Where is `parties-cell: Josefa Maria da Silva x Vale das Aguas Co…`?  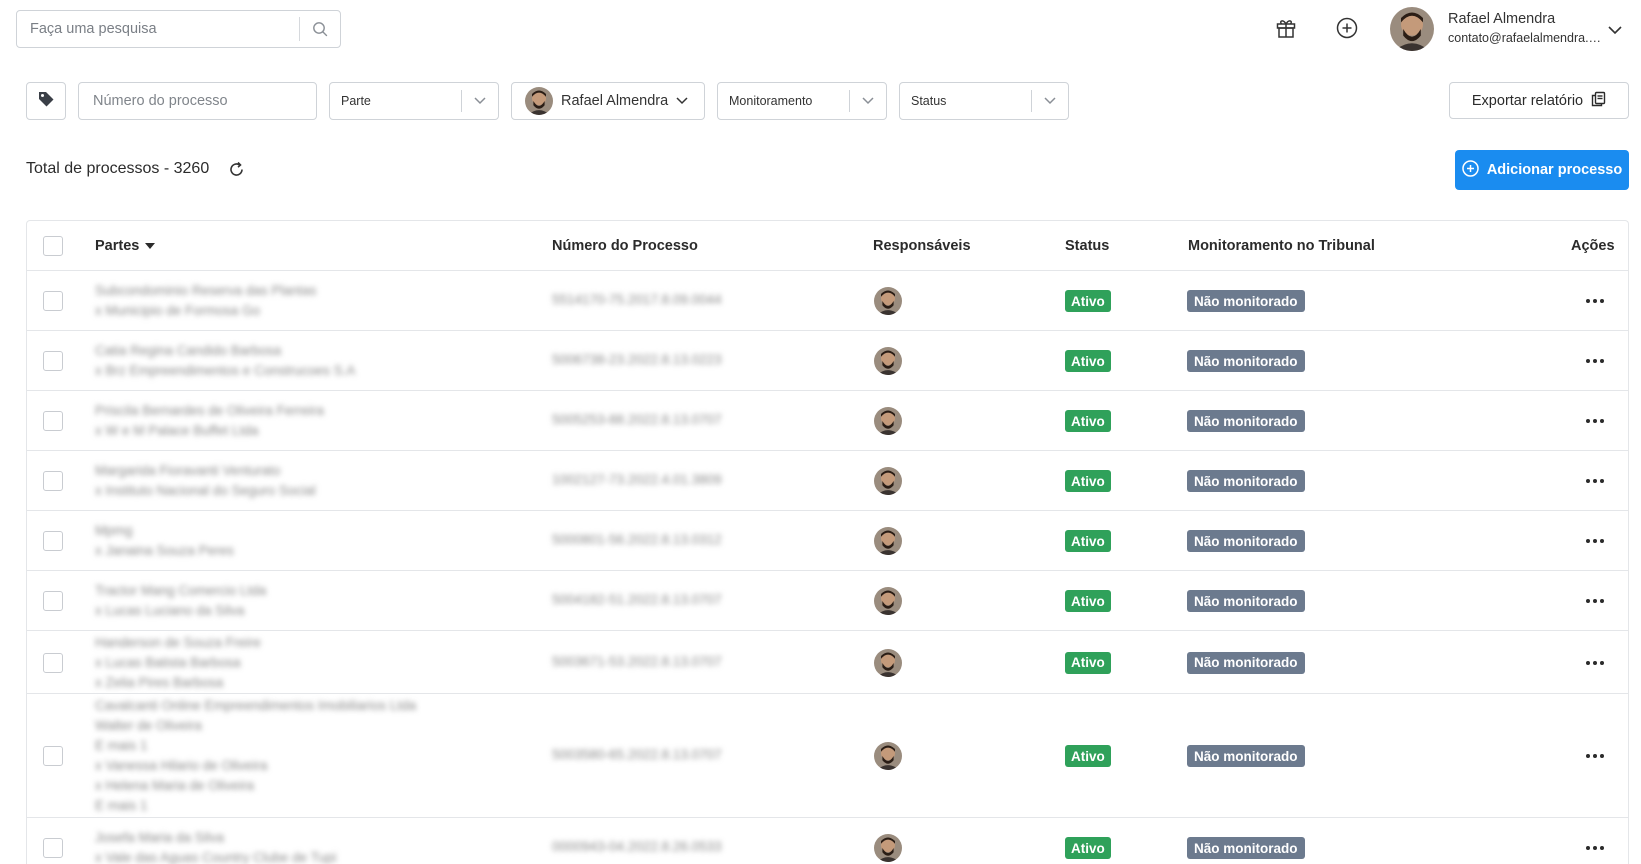 parties-cell: Josefa Maria da Silva x Vale das Aguas Co… is located at coordinates (215, 846).